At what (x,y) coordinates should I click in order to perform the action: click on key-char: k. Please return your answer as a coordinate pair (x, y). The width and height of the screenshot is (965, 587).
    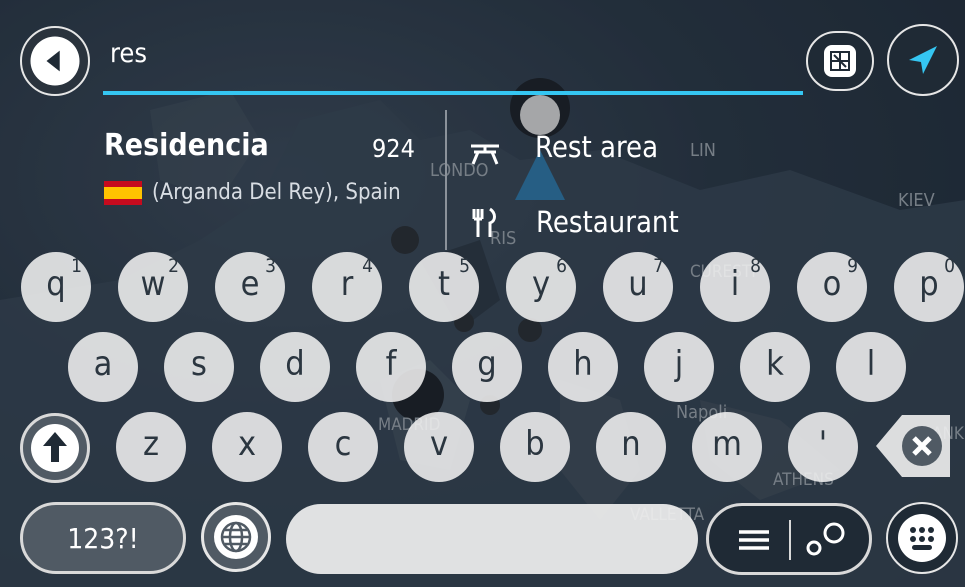
    Looking at the image, I should click on (775, 364).